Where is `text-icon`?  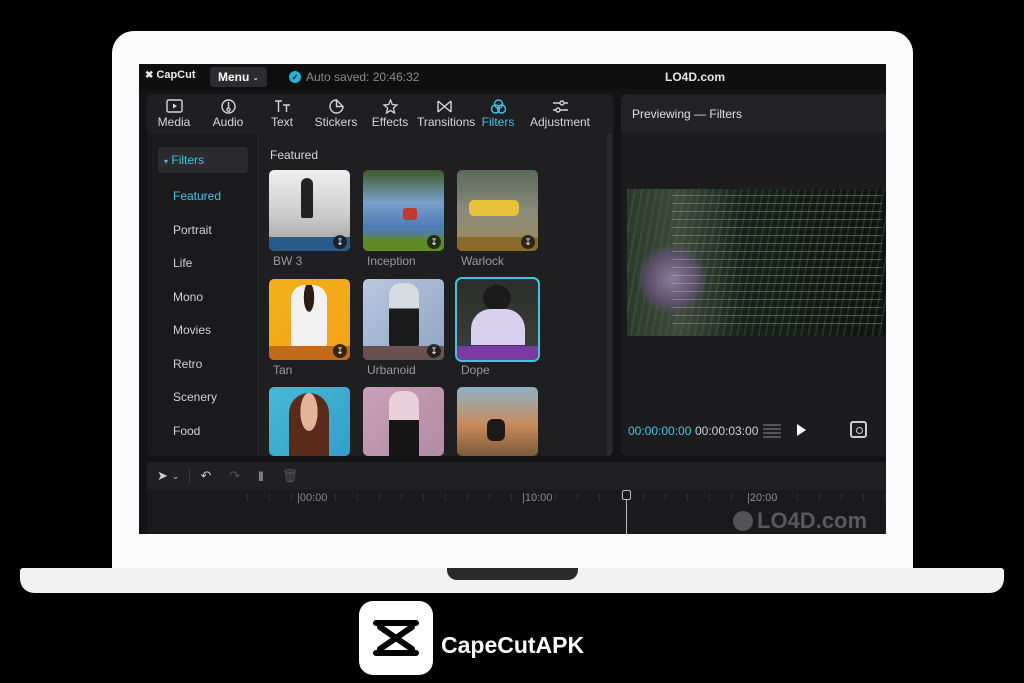 text-icon is located at coordinates (282, 106).